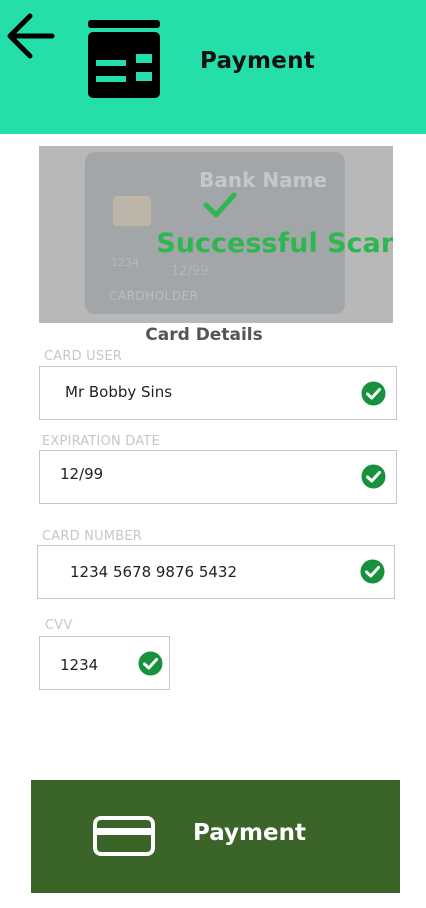 This screenshot has width=426, height=908. Describe the element at coordinates (83, 356) in the screenshot. I see `card-user-label: CARD USER` at that location.